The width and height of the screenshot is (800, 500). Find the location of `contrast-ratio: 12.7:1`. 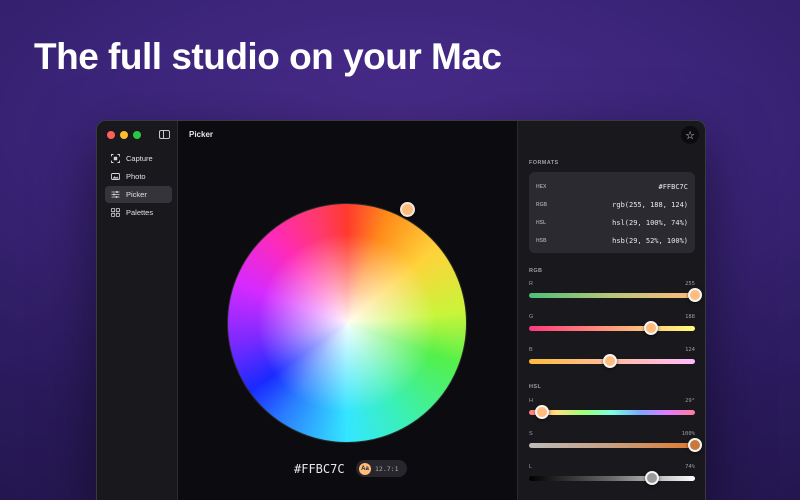

contrast-ratio: 12.7:1 is located at coordinates (387, 468).